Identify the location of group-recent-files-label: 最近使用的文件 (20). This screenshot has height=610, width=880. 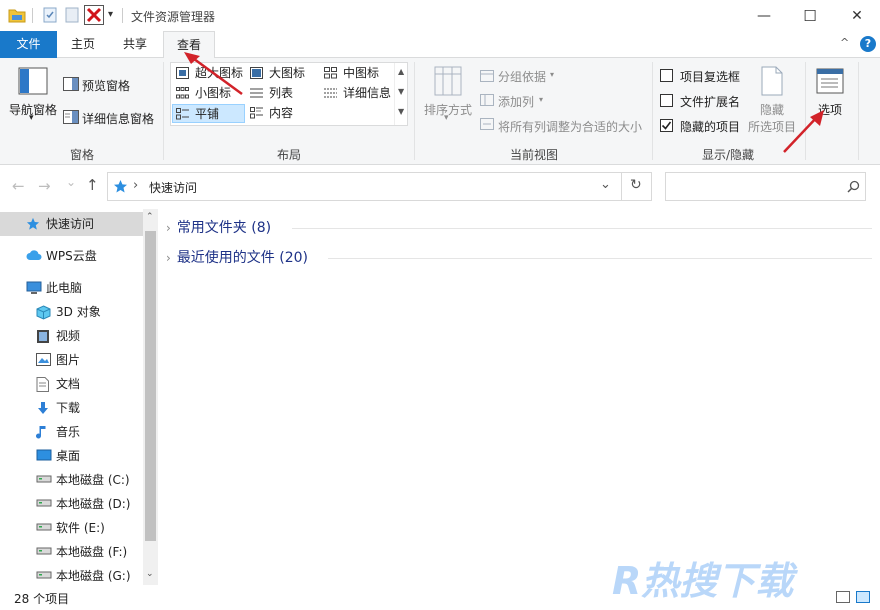
(242, 258).